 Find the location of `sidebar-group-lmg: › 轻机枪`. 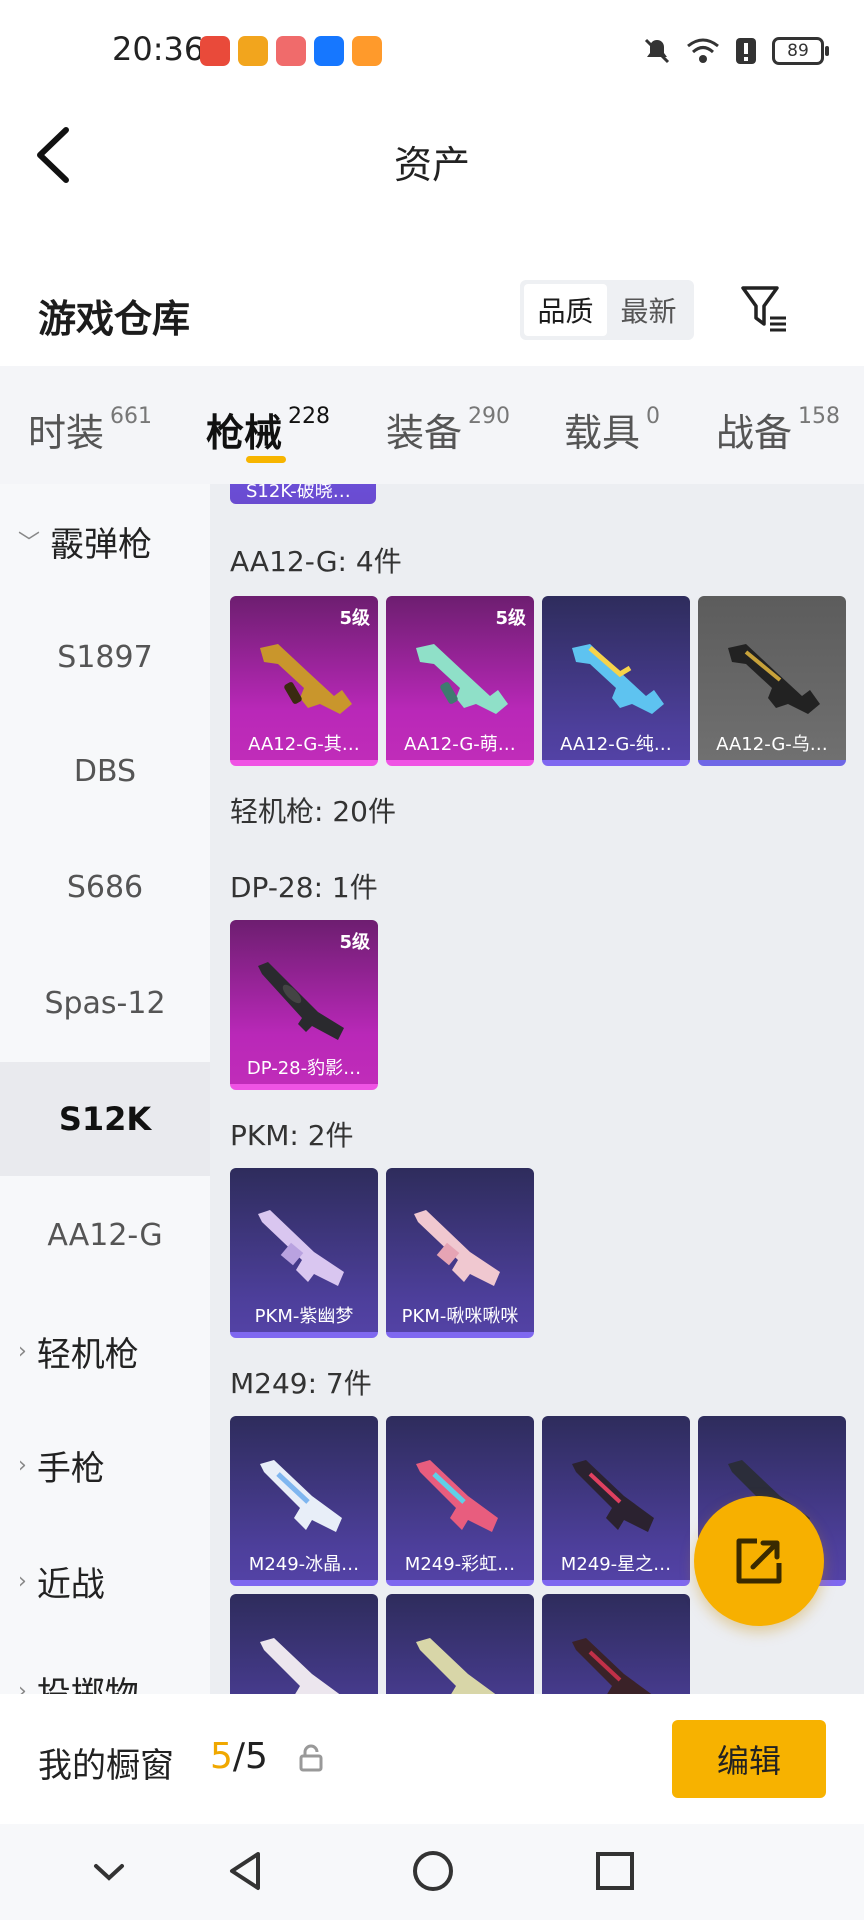

sidebar-group-lmg: › 轻机枪 is located at coordinates (105, 1351).